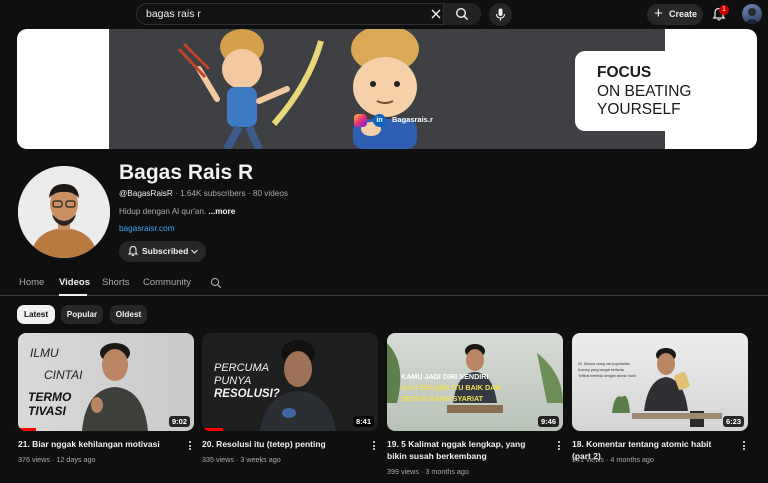 This screenshot has height=483, width=768. I want to click on video-duration: 8:41, so click(363, 421).